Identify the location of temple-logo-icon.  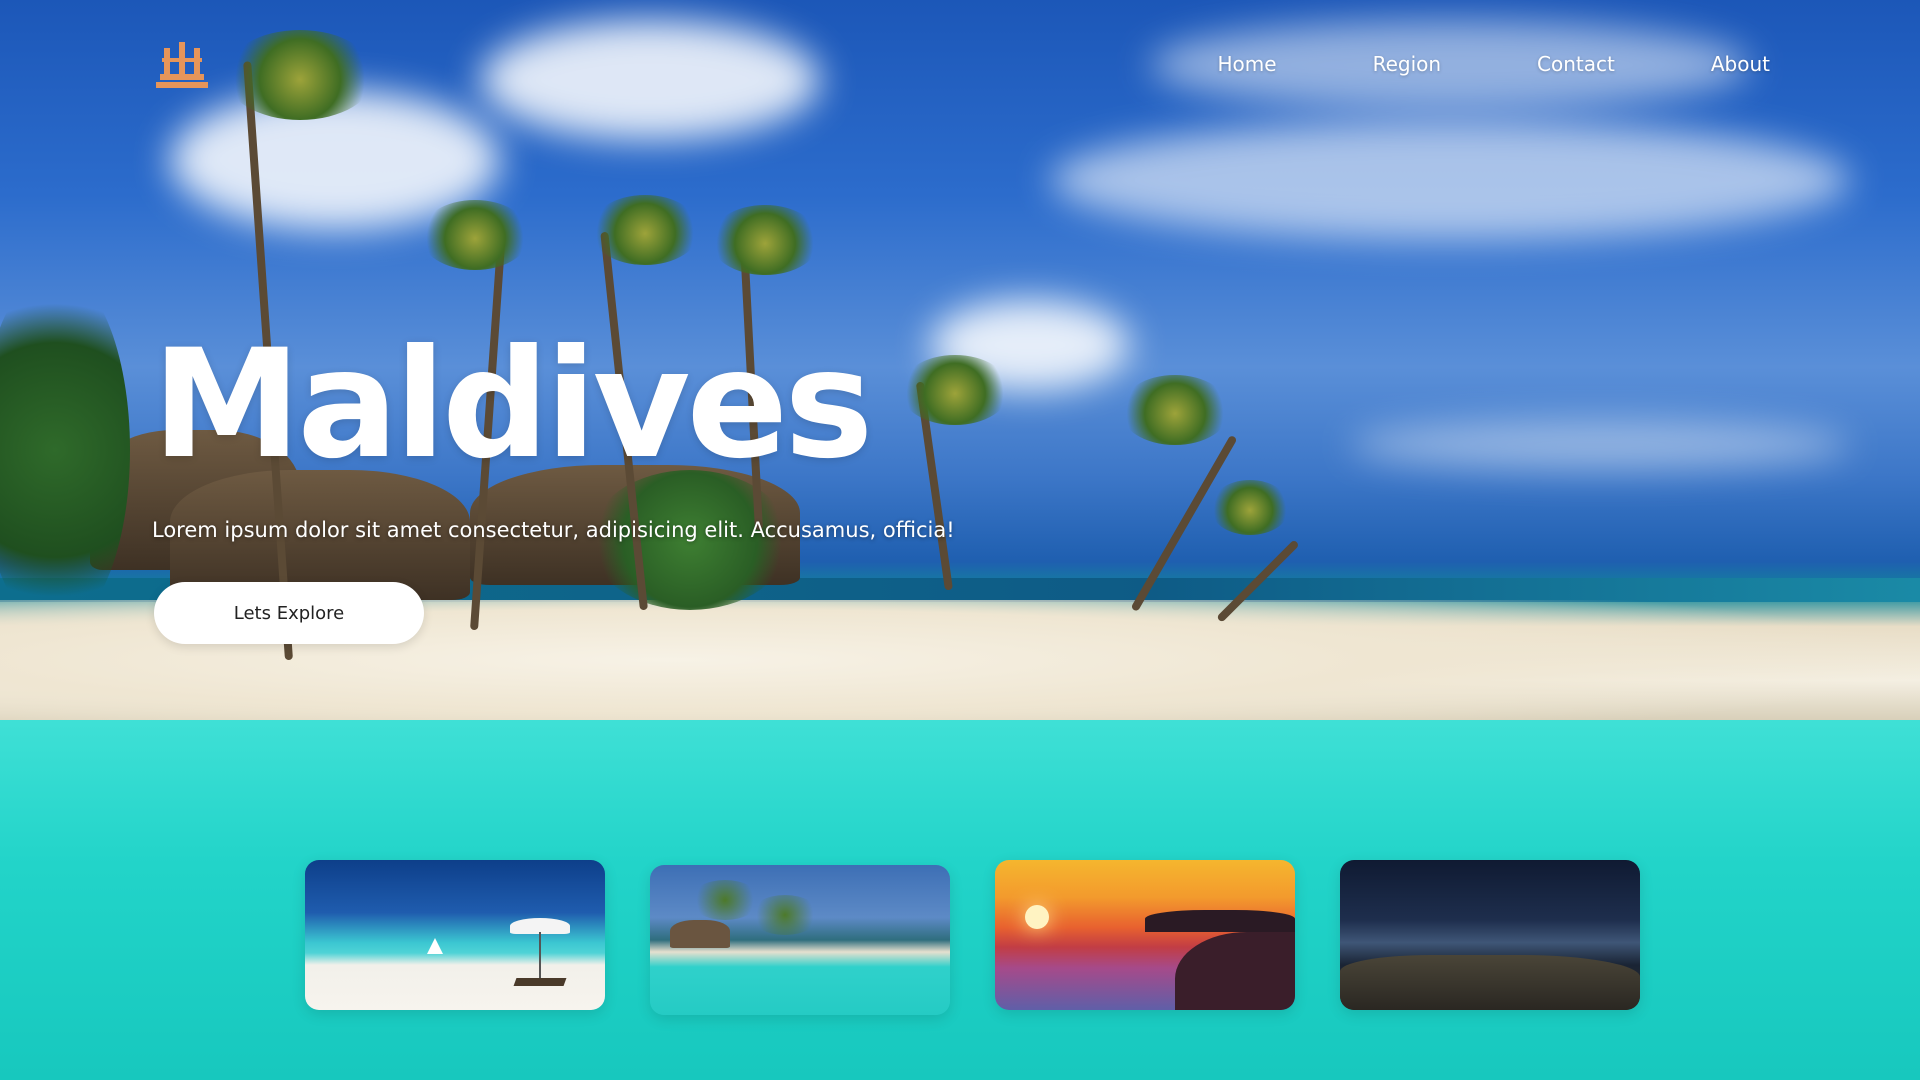
(182, 65).